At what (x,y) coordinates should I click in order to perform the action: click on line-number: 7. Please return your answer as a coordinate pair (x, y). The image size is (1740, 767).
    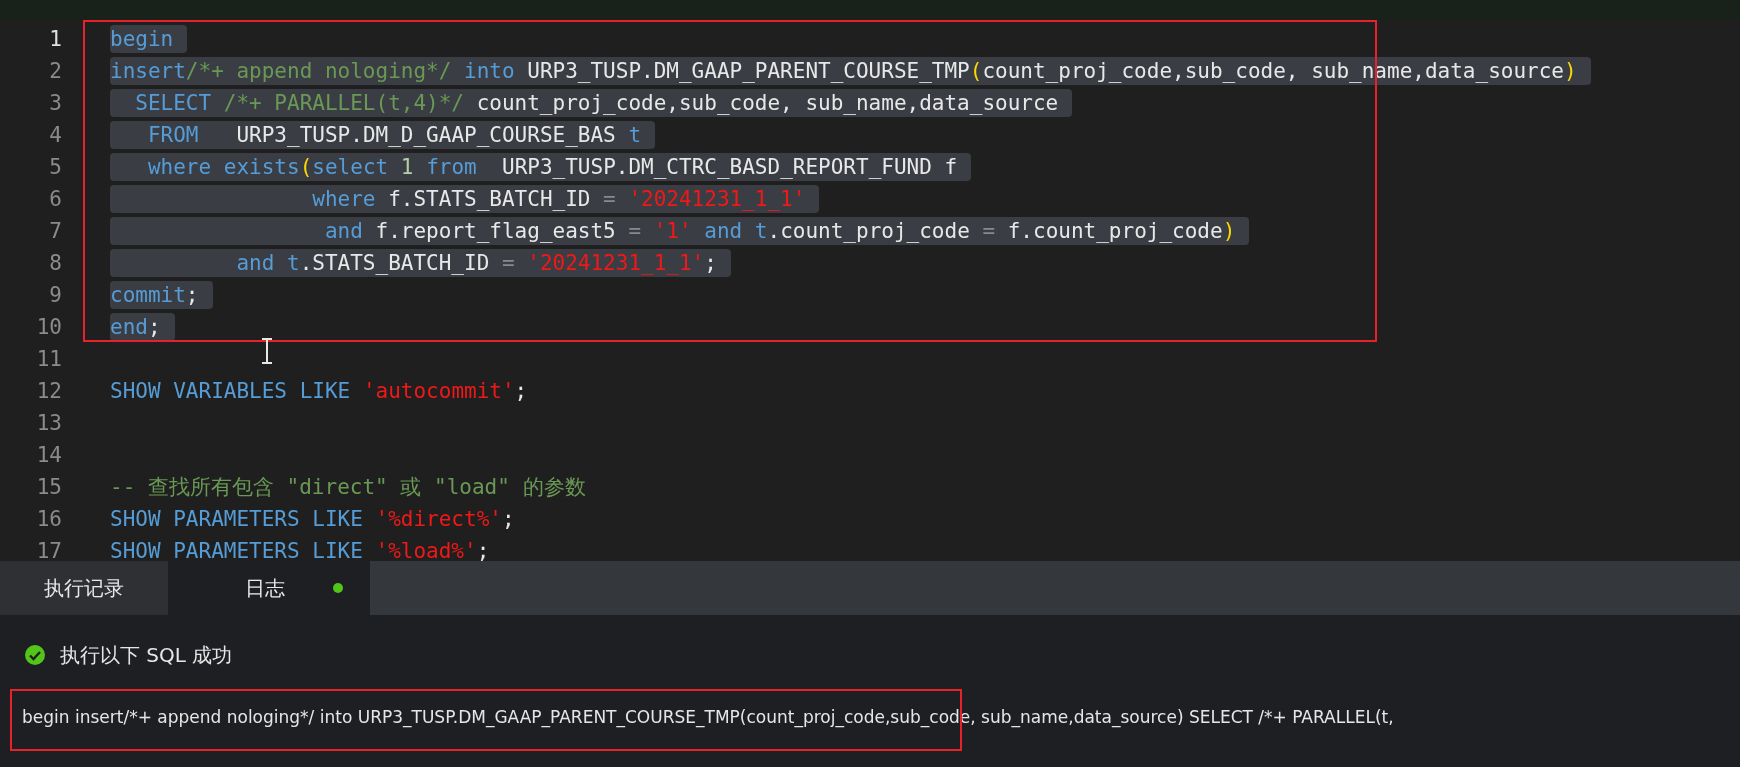
    Looking at the image, I should click on (55, 231).